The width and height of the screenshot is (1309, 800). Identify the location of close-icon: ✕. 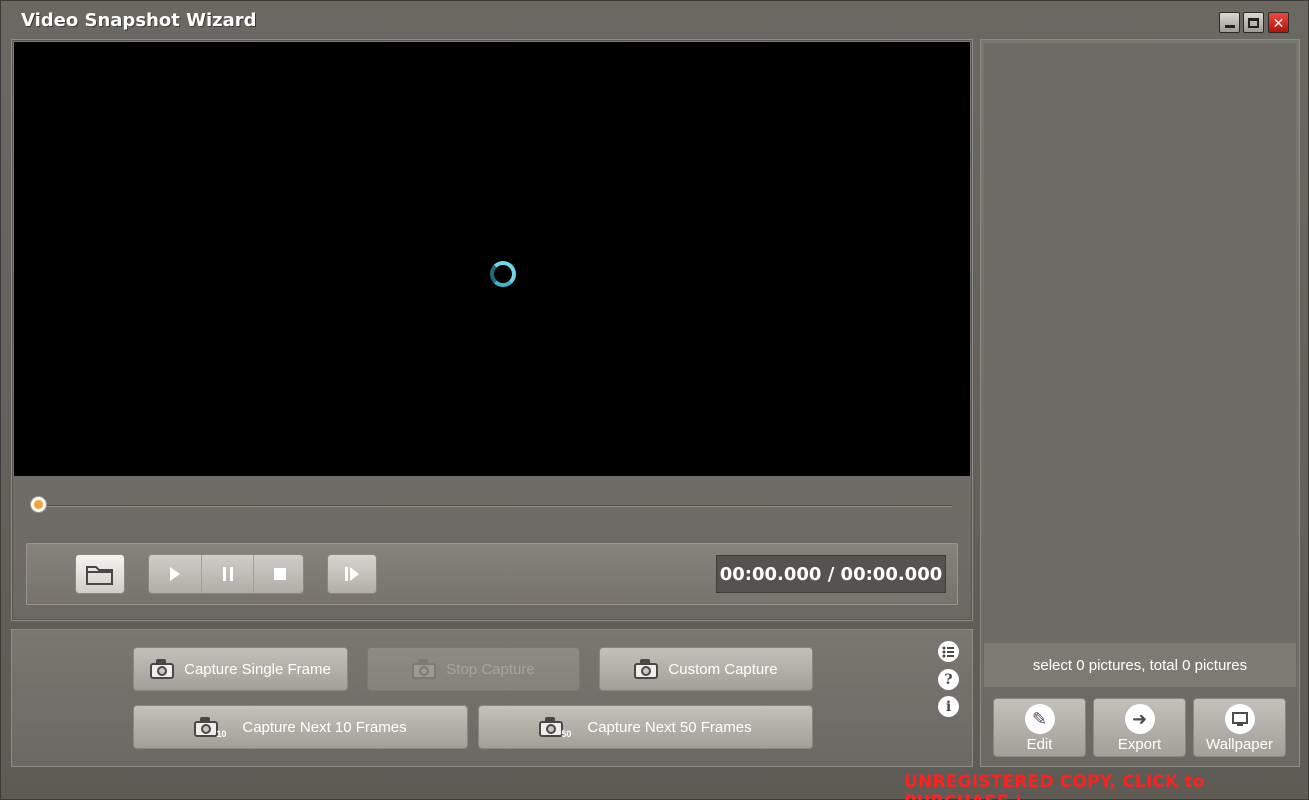
(1278, 22).